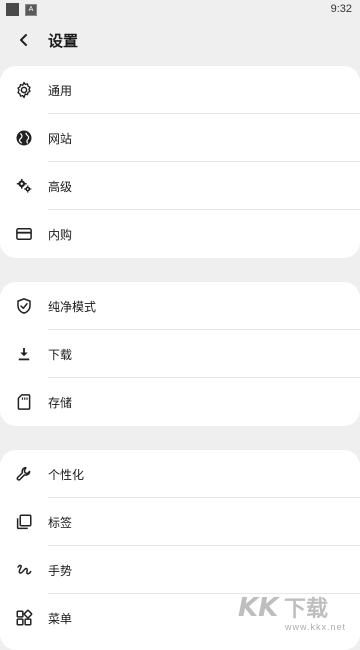 This screenshot has height=650, width=360. What do you see at coordinates (24, 306) in the screenshot?
I see `shield-check-icon` at bounding box center [24, 306].